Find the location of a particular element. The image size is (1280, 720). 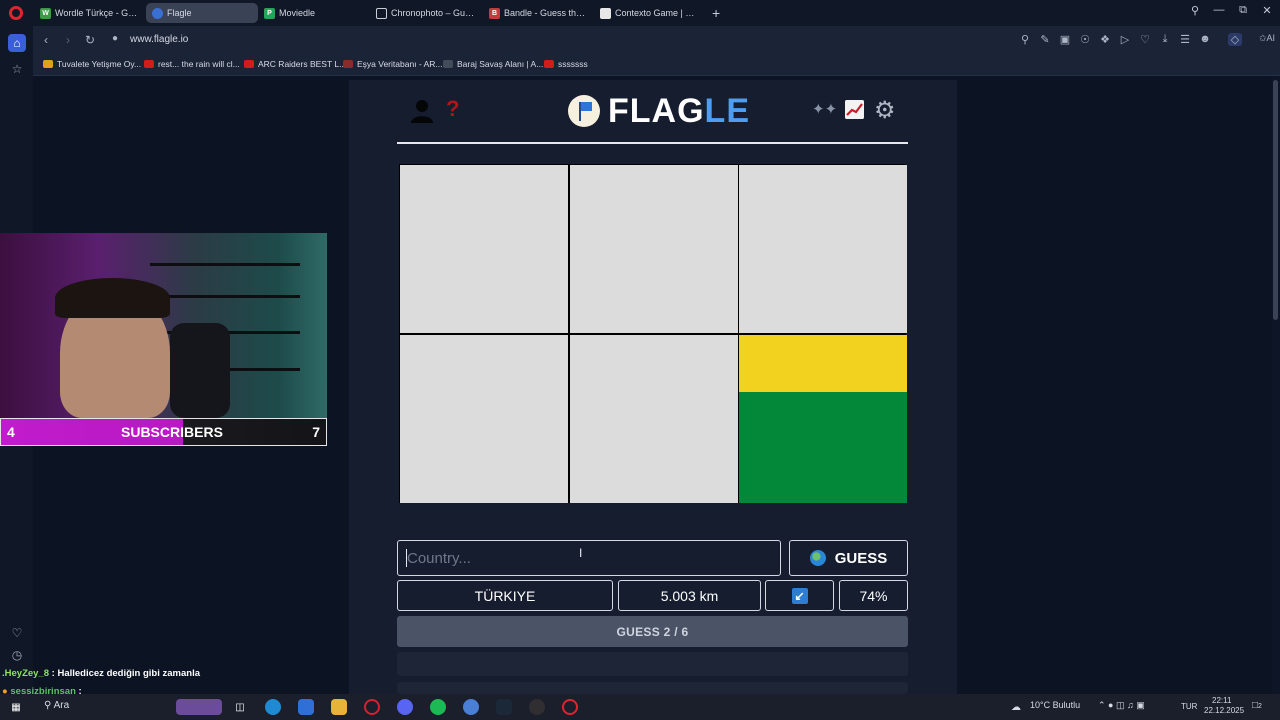

sub-label: SUBSCRIBERS is located at coordinates (172, 432).